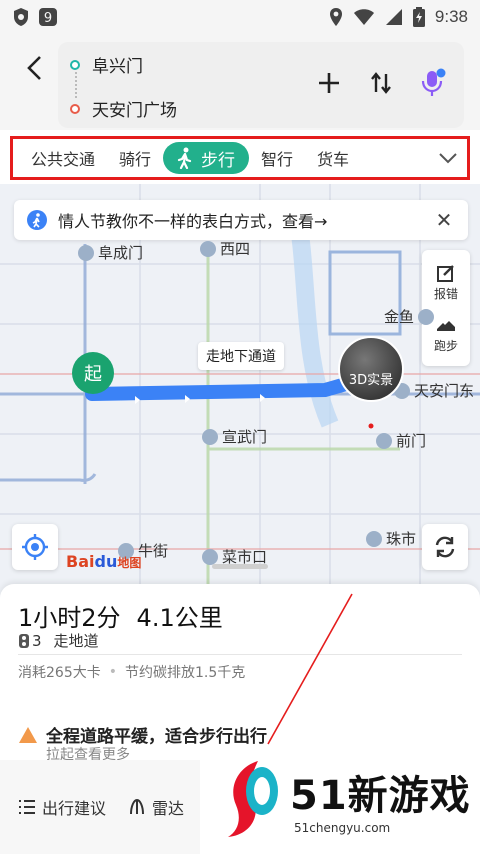  What do you see at coordinates (393, 17) in the screenshot?
I see `signal-icon` at bounding box center [393, 17].